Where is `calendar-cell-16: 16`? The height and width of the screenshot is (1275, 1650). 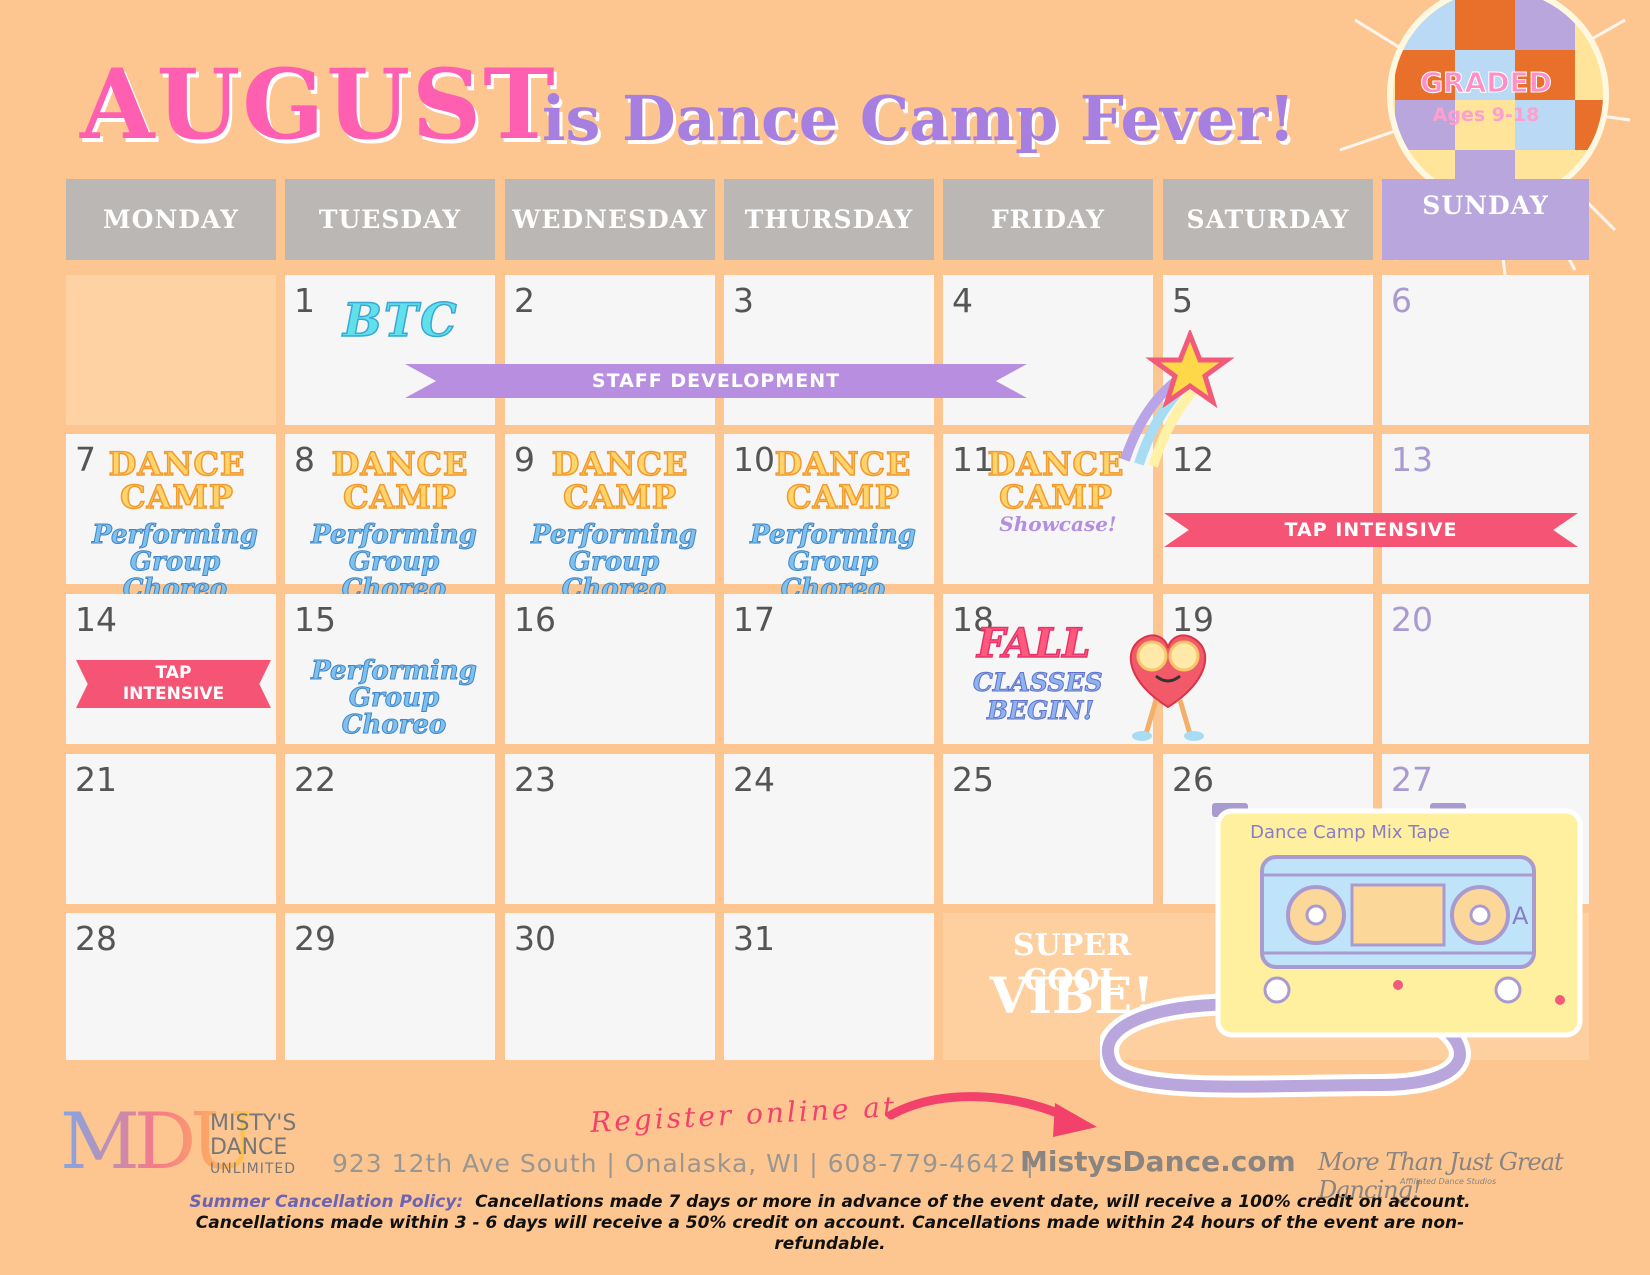 calendar-cell-16: 16 is located at coordinates (610, 669).